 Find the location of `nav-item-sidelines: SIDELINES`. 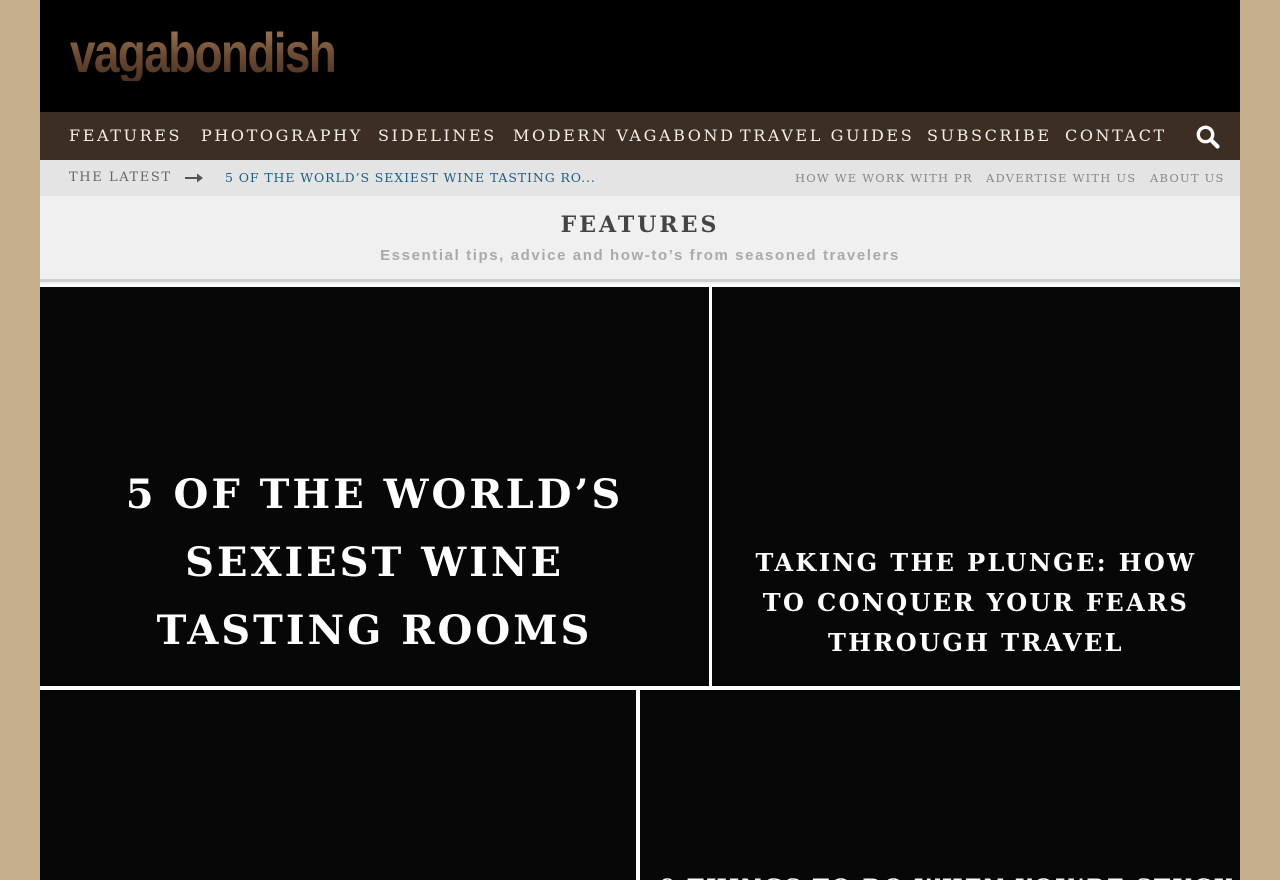

nav-item-sidelines: SIDELINES is located at coordinates (437, 136).